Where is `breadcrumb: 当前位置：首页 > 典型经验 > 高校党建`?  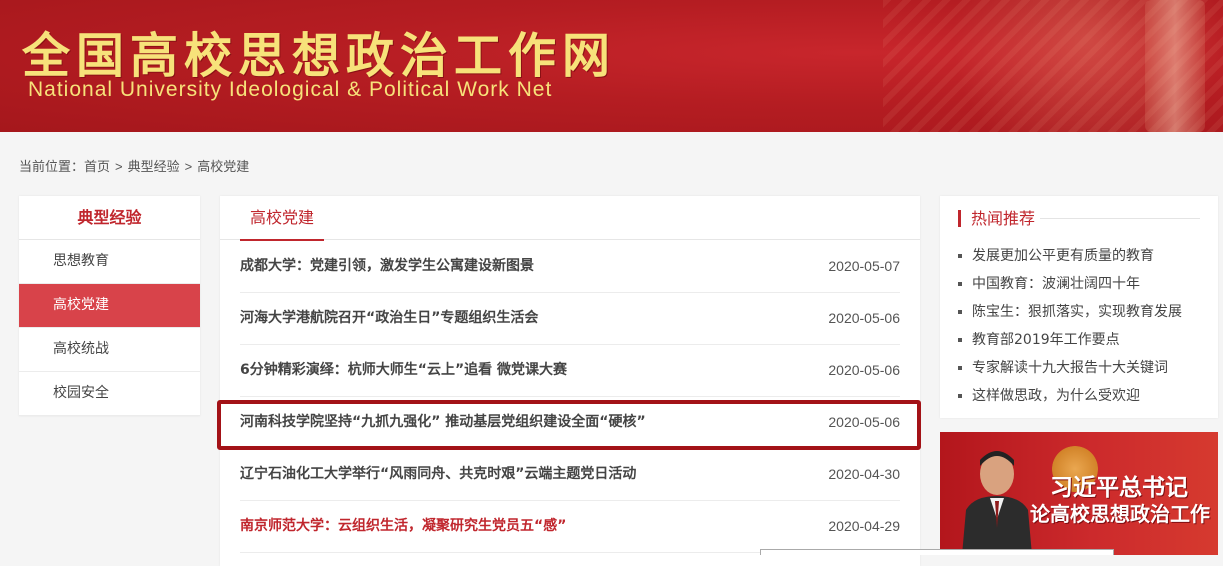 breadcrumb: 当前位置：首页 > 典型经验 > 高校党建 is located at coordinates (134, 165).